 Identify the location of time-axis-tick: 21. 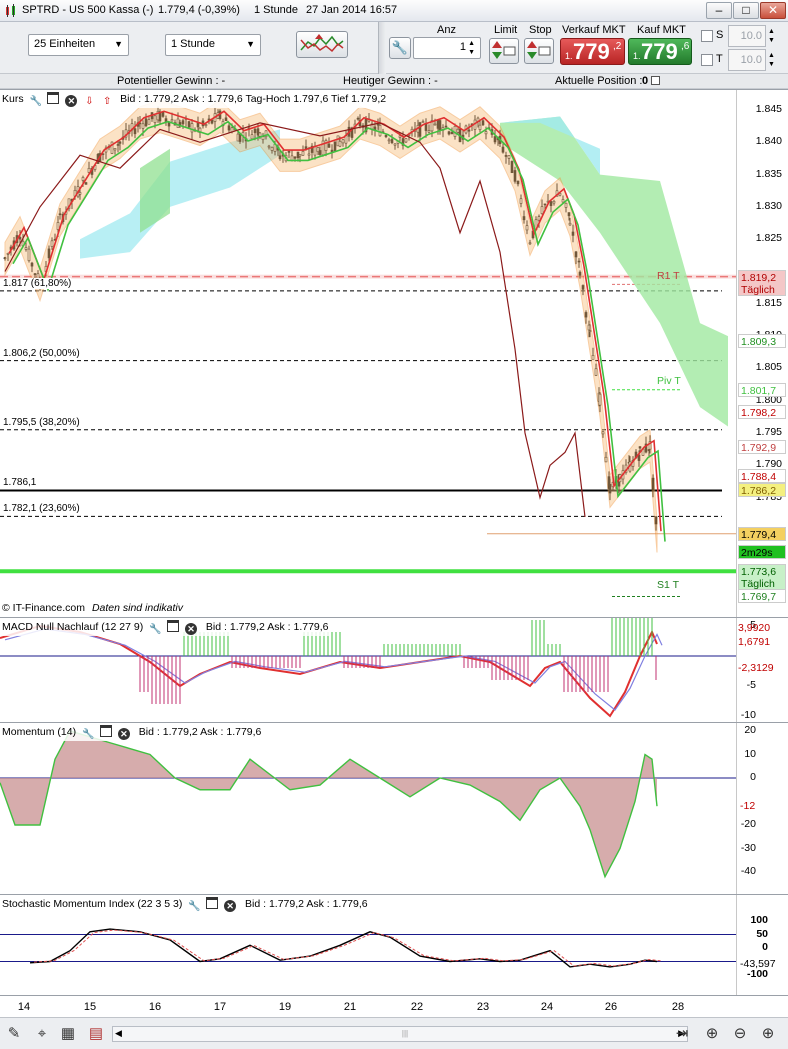
(350, 1007).